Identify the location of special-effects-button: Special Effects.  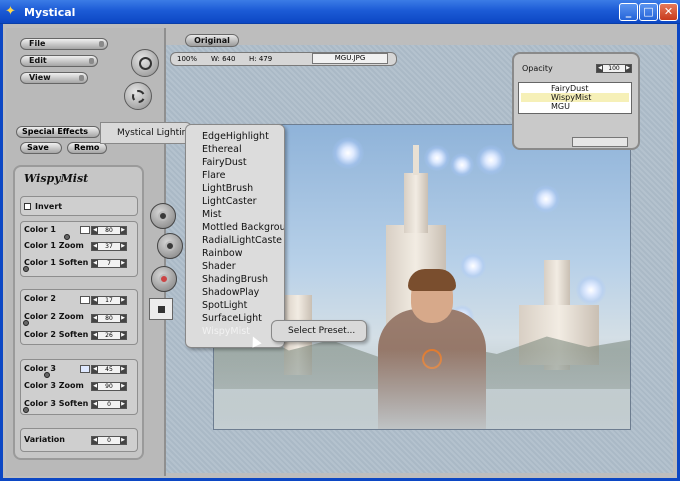
(58, 132).